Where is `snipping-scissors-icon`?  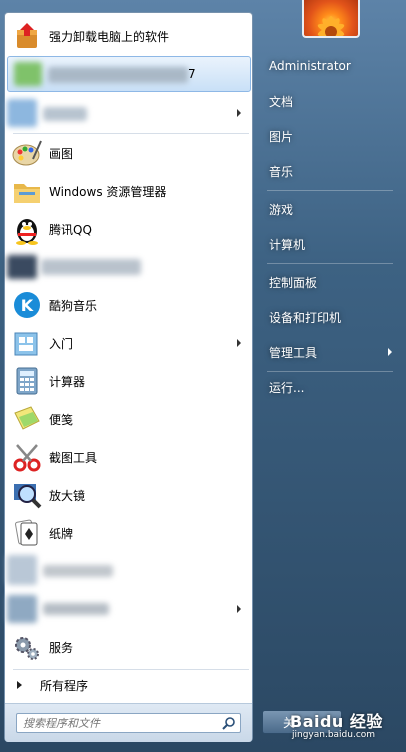 snipping-scissors-icon is located at coordinates (27, 457).